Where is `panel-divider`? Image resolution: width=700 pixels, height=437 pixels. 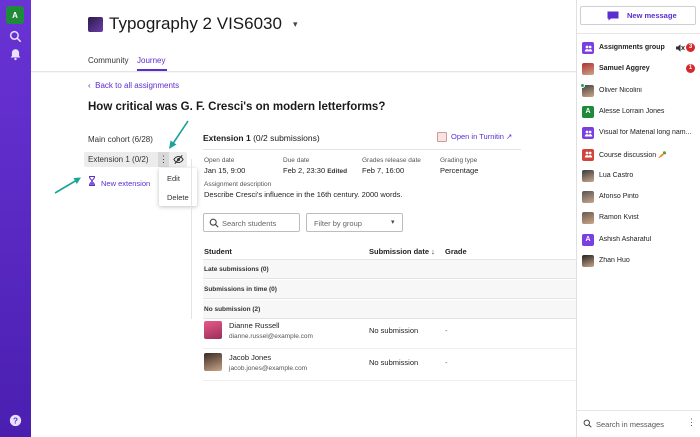 panel-divider is located at coordinates (191, 239).